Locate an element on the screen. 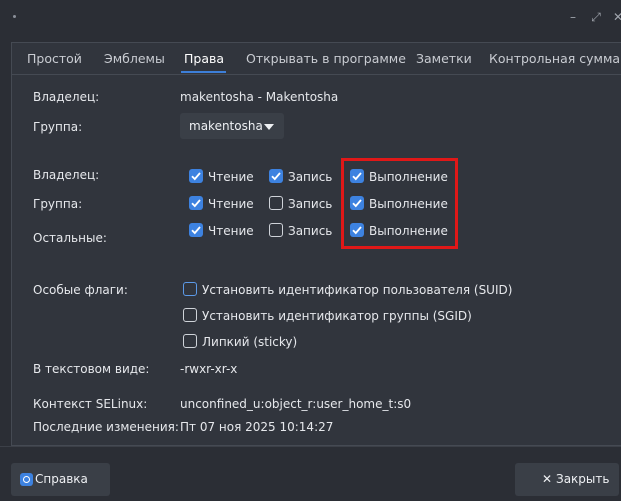 Image resolution: width=621 pixels, height=501 pixels. chevron-down-icon is located at coordinates (269, 127).